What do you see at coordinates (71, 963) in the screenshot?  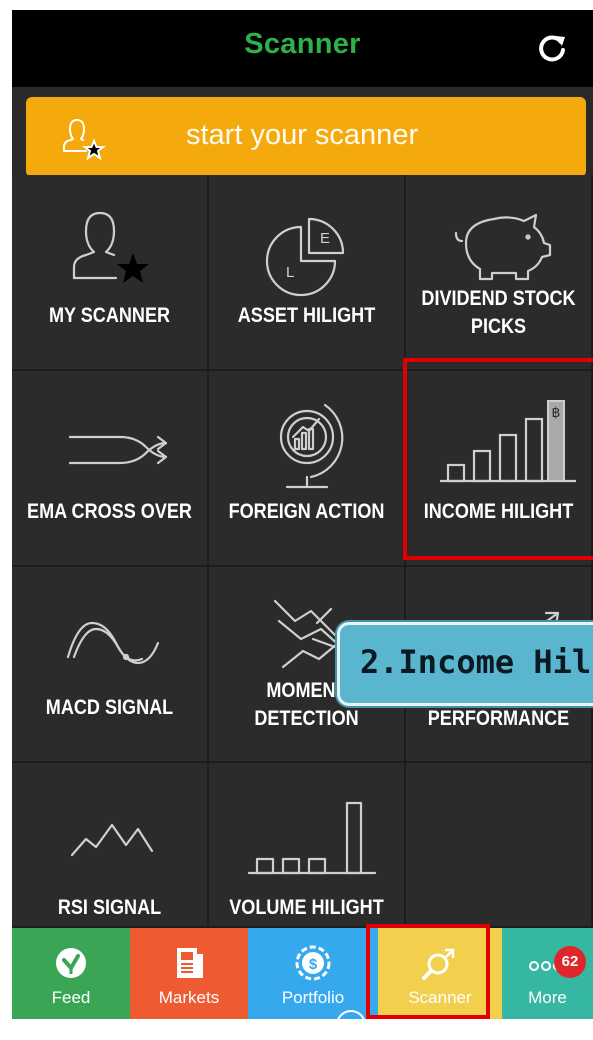 I see `feed-icon` at bounding box center [71, 963].